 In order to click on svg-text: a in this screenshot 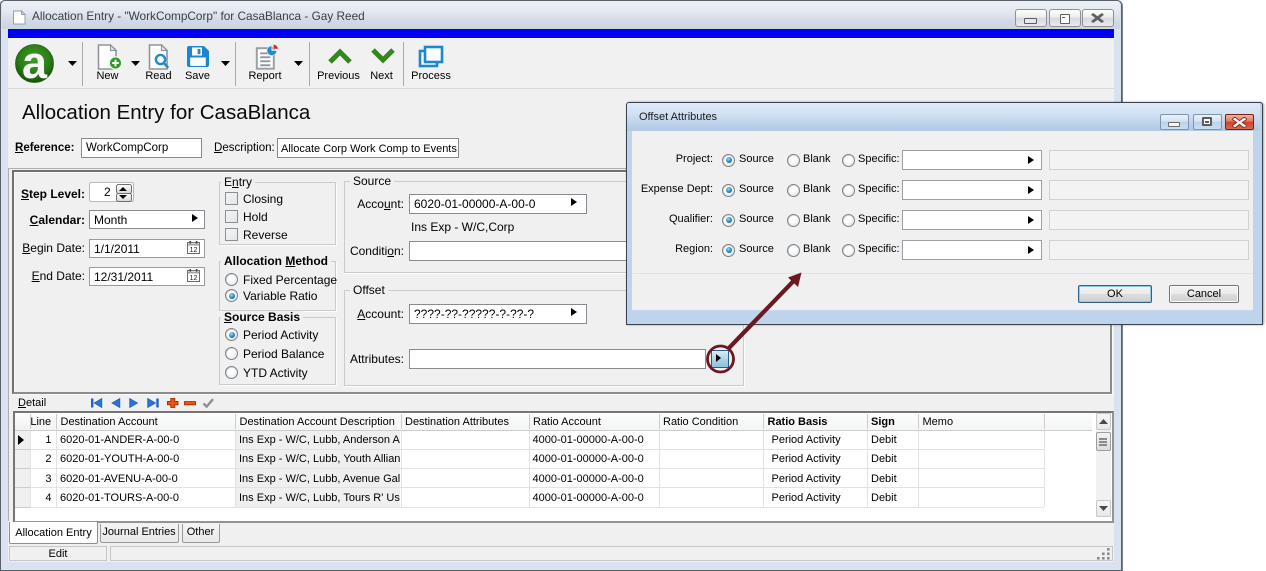, I will do `click(35, 64)`.